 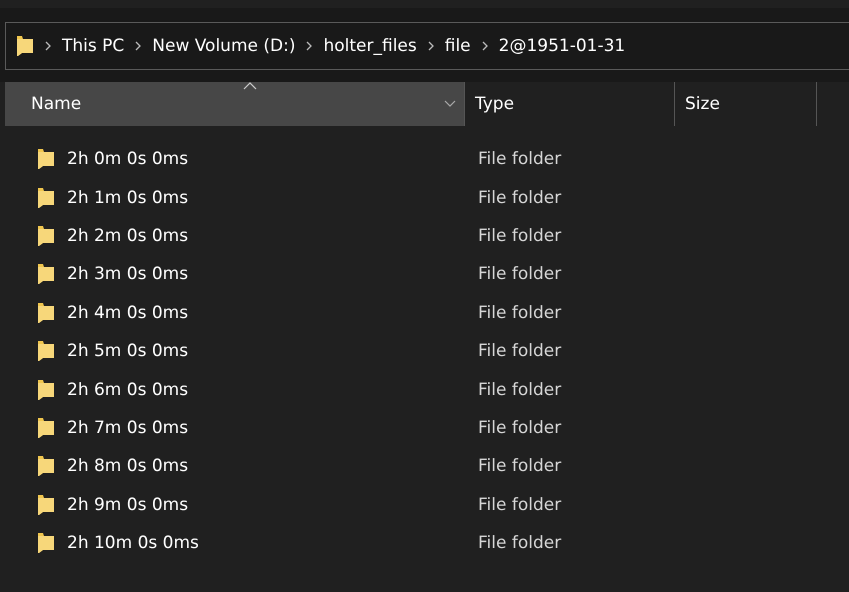 What do you see at coordinates (746, 104) in the screenshot?
I see `column-header: Size` at bounding box center [746, 104].